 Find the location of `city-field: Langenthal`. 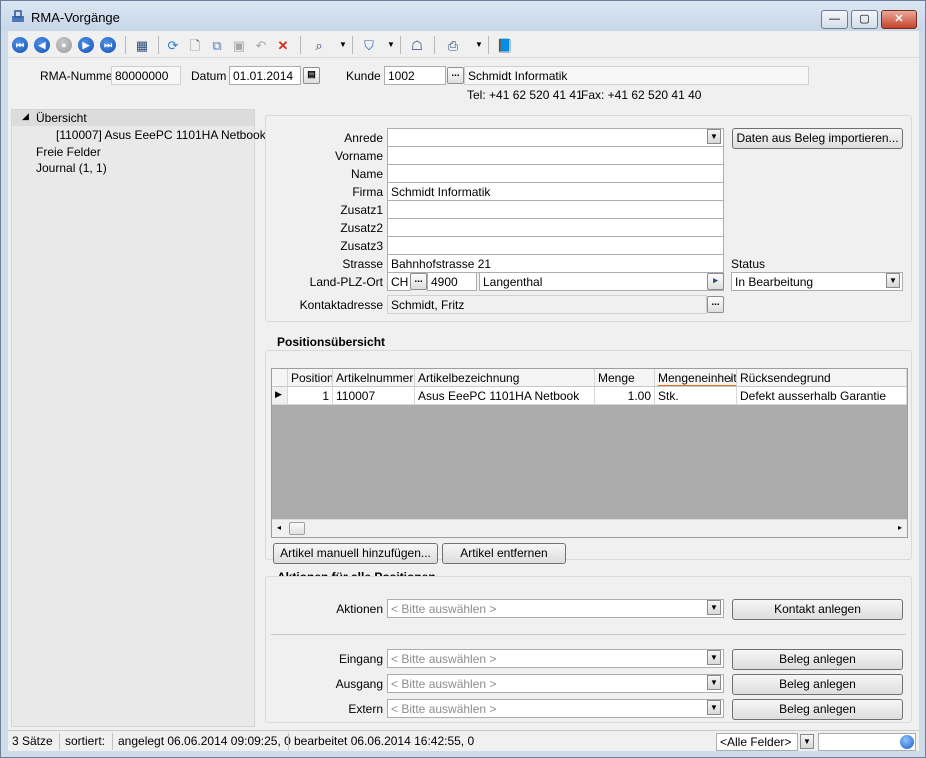

city-field: Langenthal is located at coordinates (601, 281).